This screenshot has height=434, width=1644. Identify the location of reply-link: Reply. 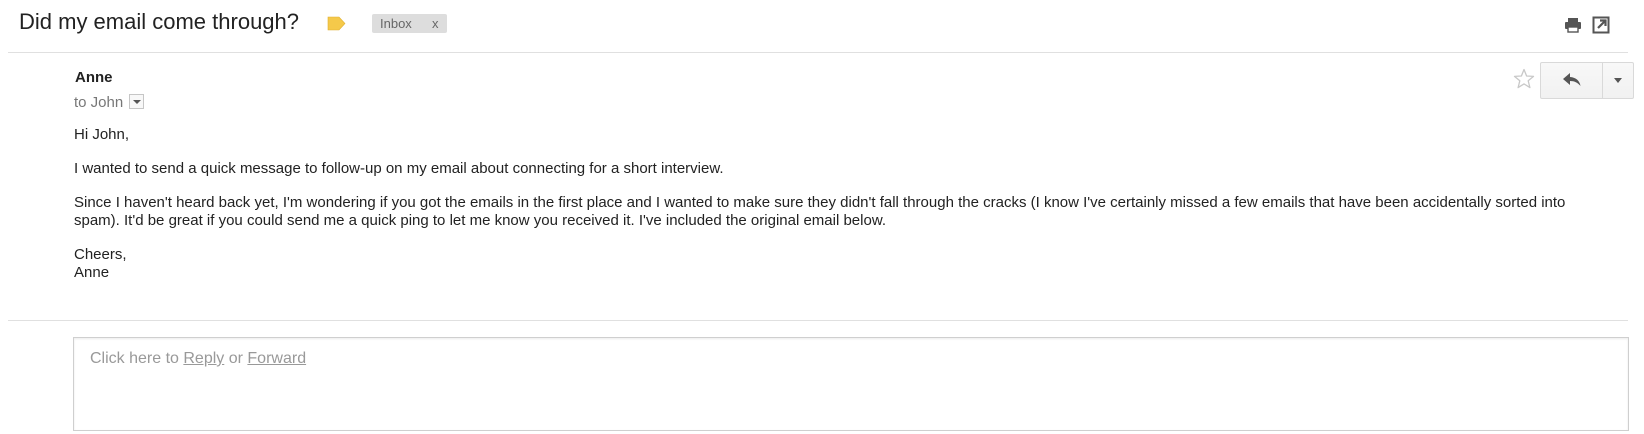
(203, 358).